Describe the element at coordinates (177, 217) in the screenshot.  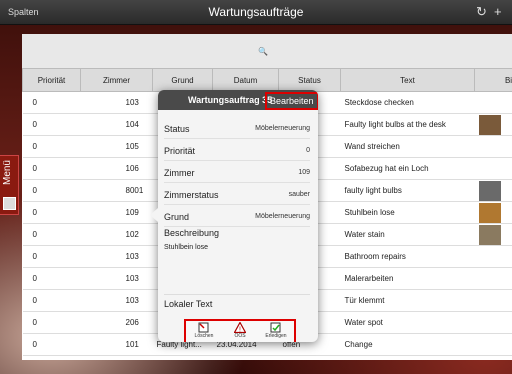
I see `detail-key: Grund` at that location.